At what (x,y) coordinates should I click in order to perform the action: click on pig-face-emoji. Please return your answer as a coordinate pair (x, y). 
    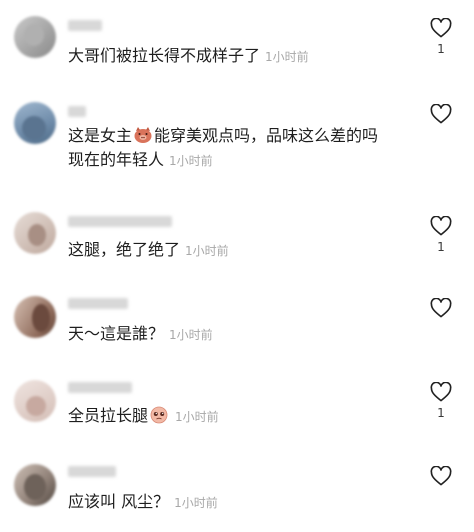
    Looking at the image, I should click on (143, 135).